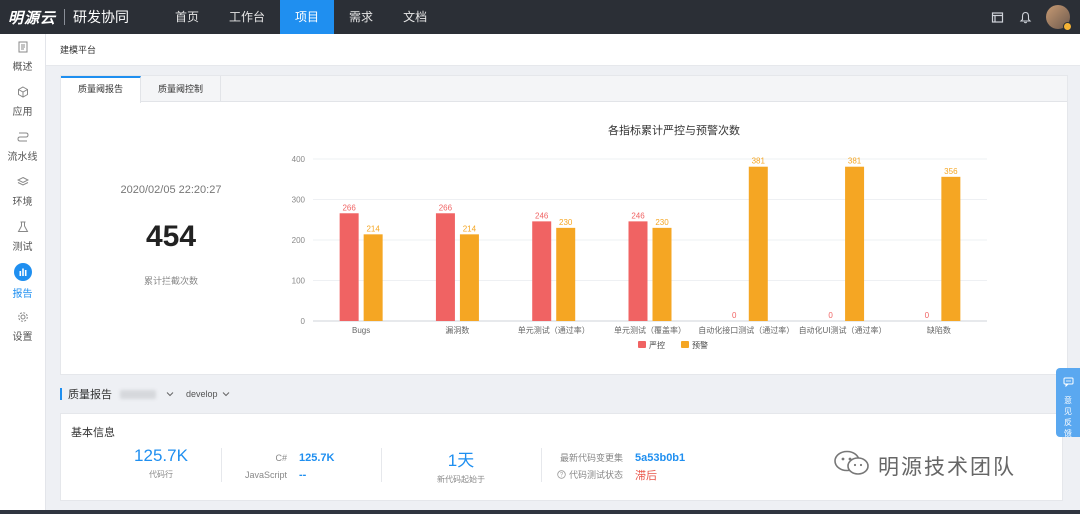  I want to click on sidebar-item-test: 测试, so click(22, 236).